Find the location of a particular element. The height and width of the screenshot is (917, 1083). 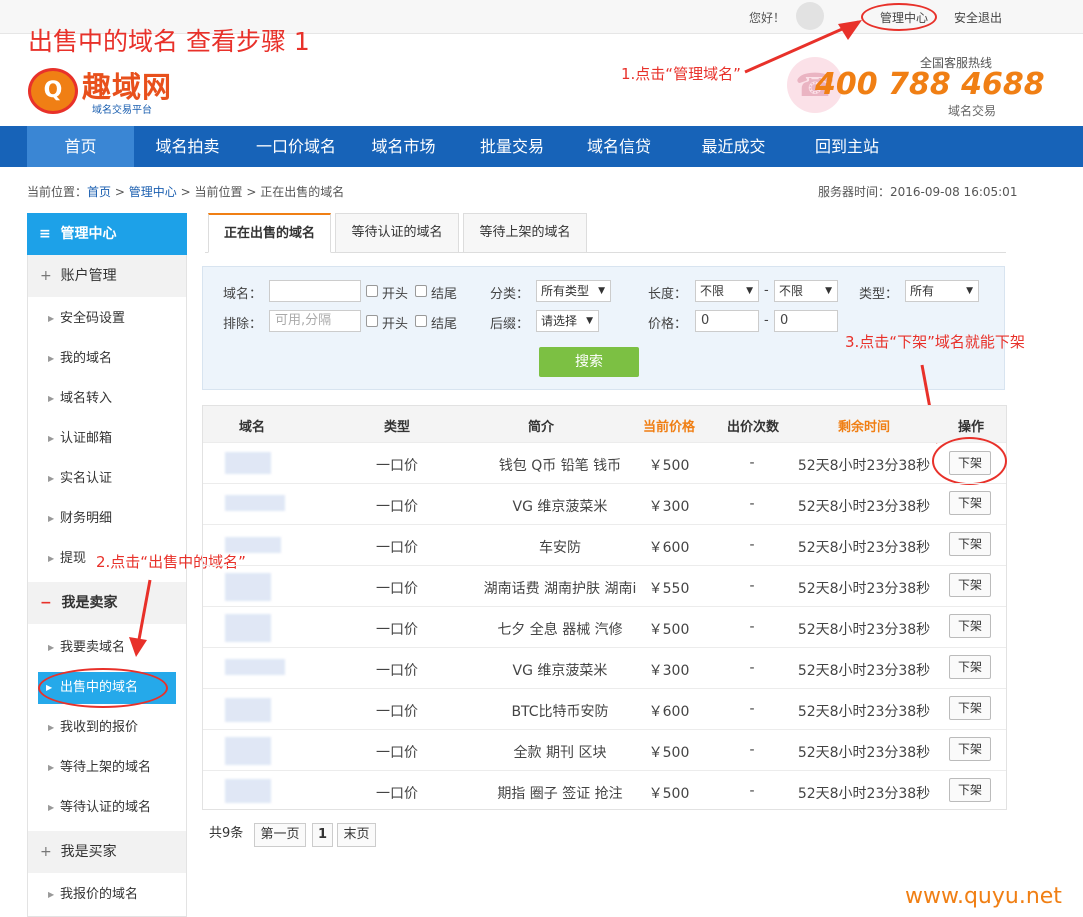

logout-link: 安全退出 is located at coordinates (978, 17).